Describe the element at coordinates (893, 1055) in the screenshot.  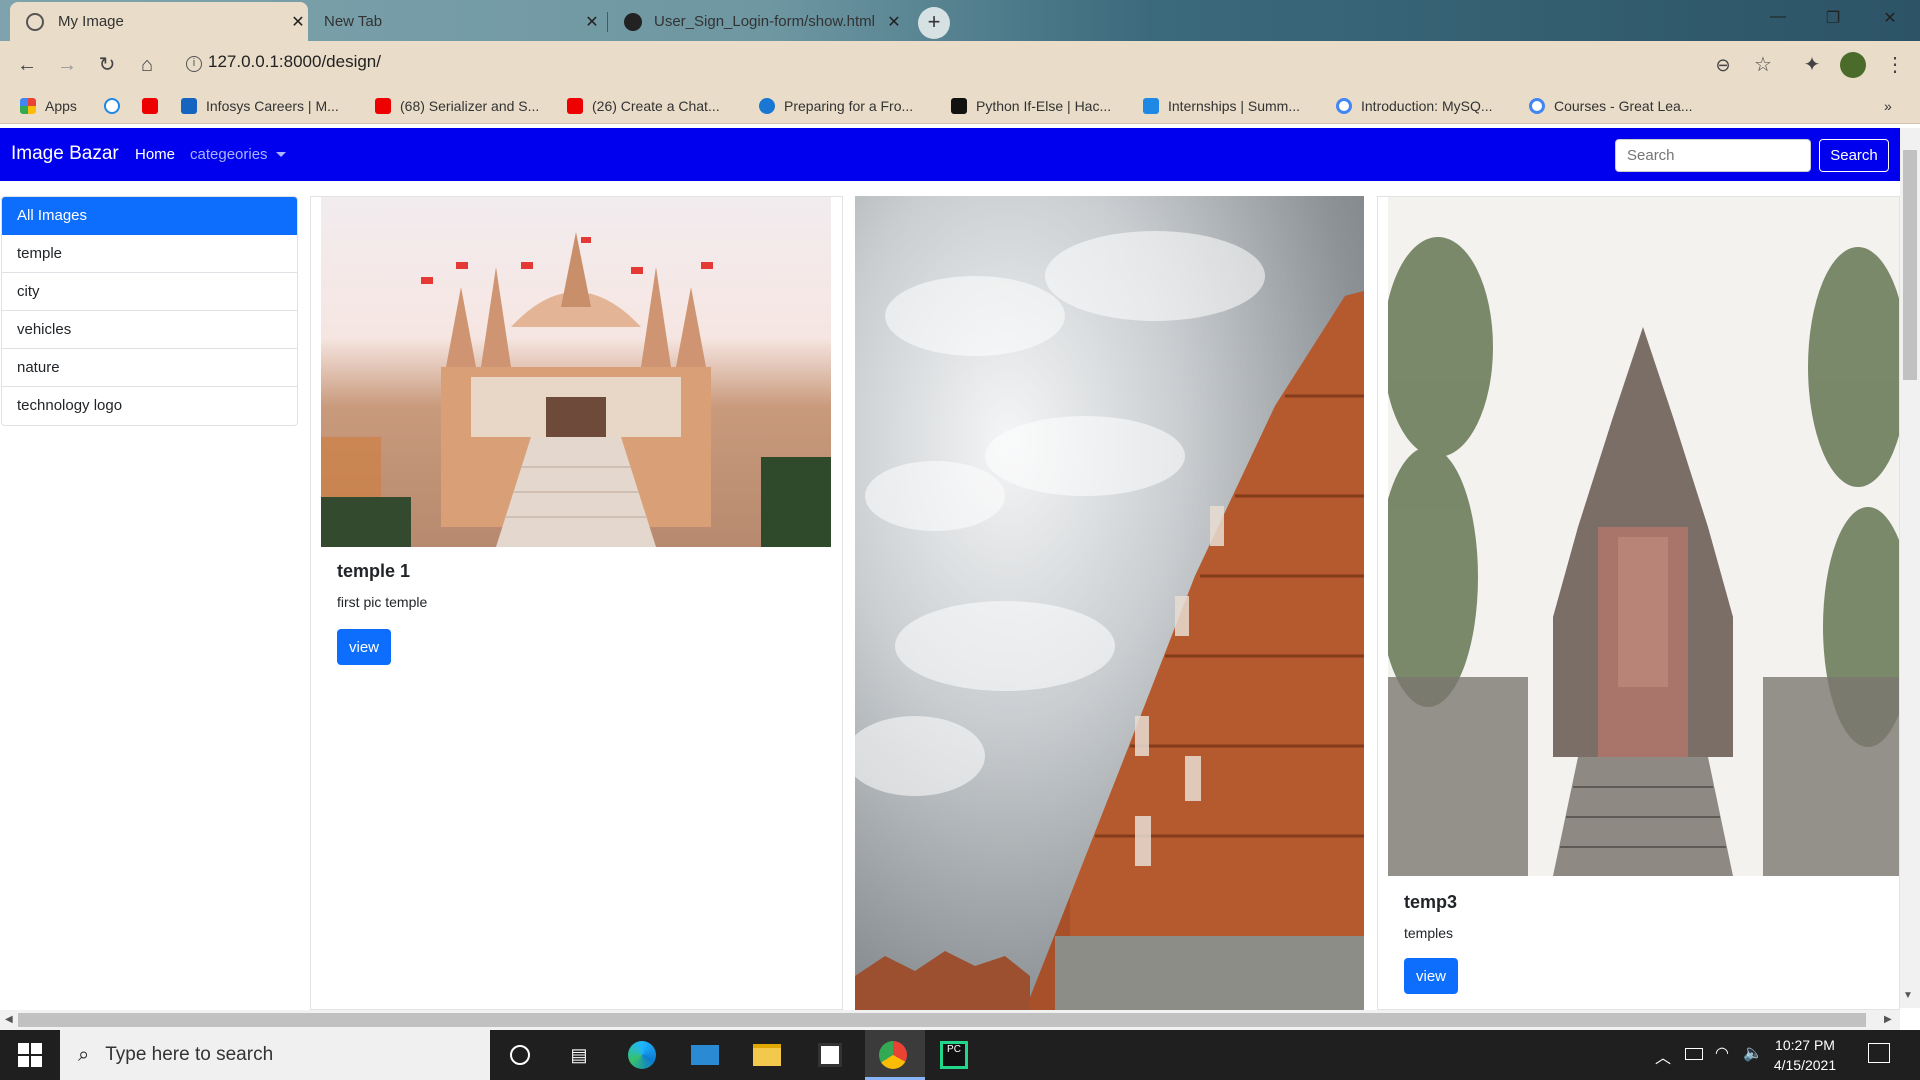
I see `chrome-icon` at that location.